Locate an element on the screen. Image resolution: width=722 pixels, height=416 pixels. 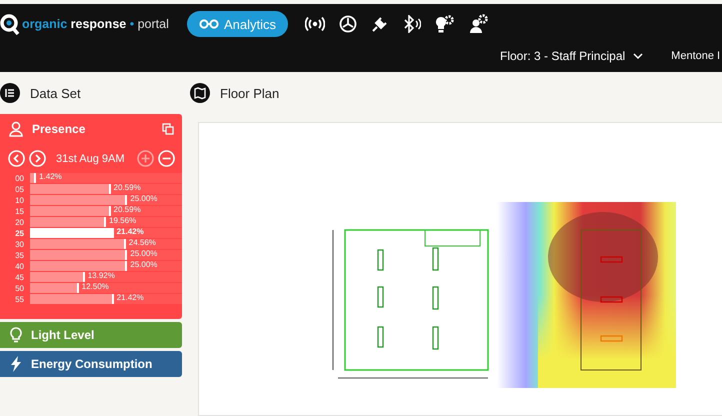
minute-label: 40 is located at coordinates (19, 266).